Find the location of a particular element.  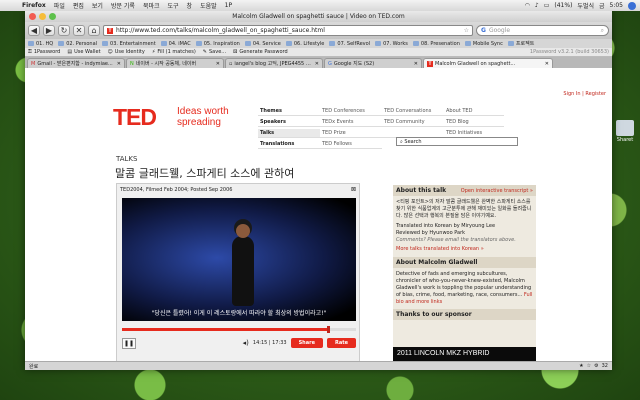

menu-file: 파일 is located at coordinates (59, 5).